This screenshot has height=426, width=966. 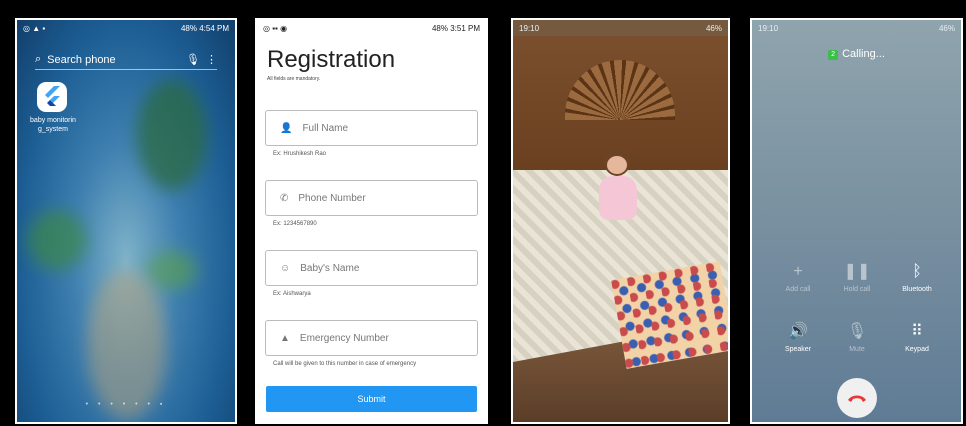 I want to click on status-time: 48% 3:51 PM, so click(x=455, y=28).